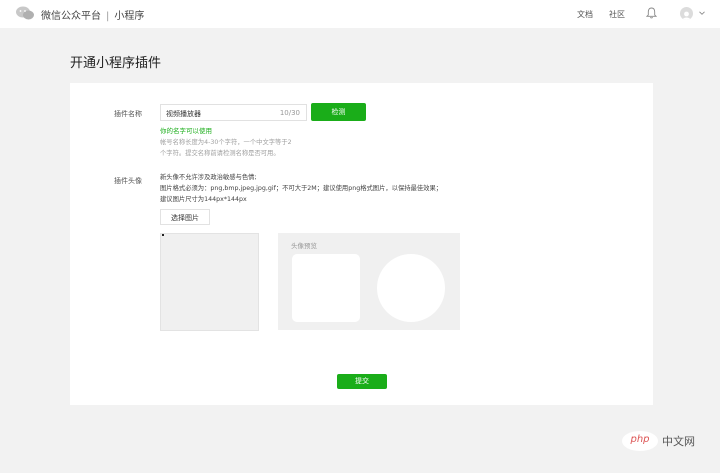 The image size is (720, 473). What do you see at coordinates (25, 13) in the screenshot?
I see `wechat-logo-icon` at bounding box center [25, 13].